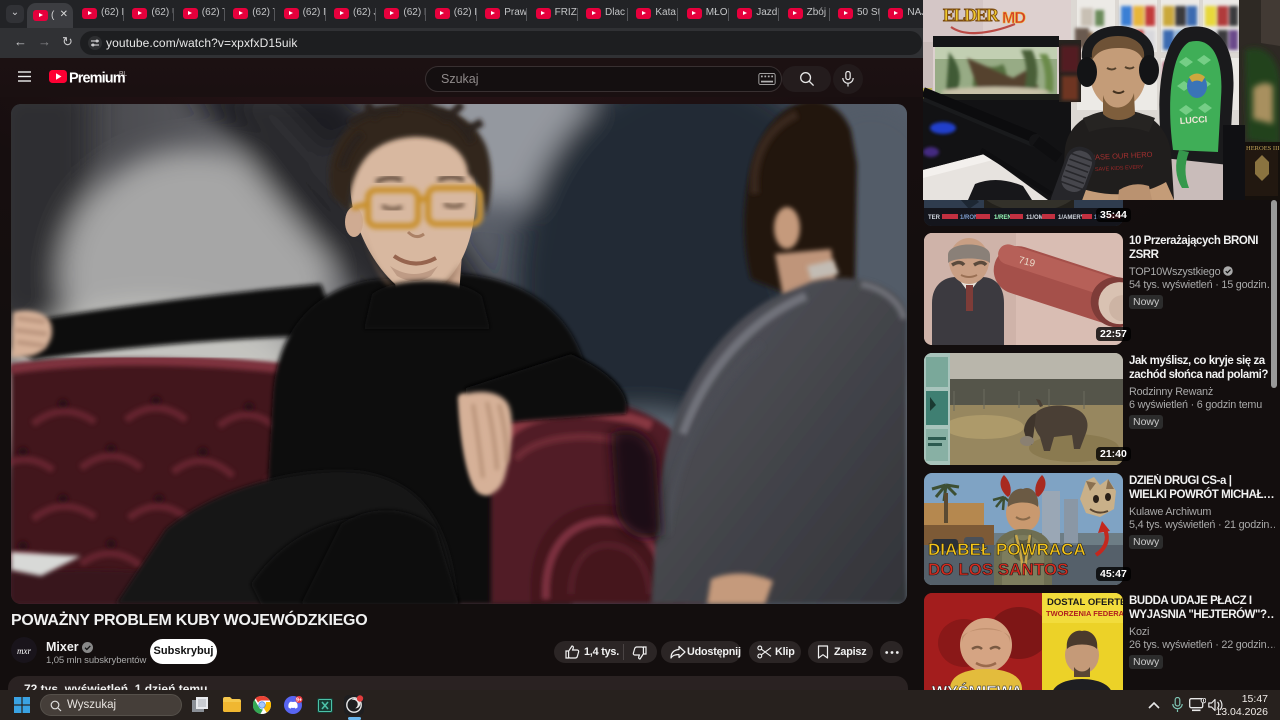 The width and height of the screenshot is (1280, 720). I want to click on svg-text: ELDER, so click(971, 15).